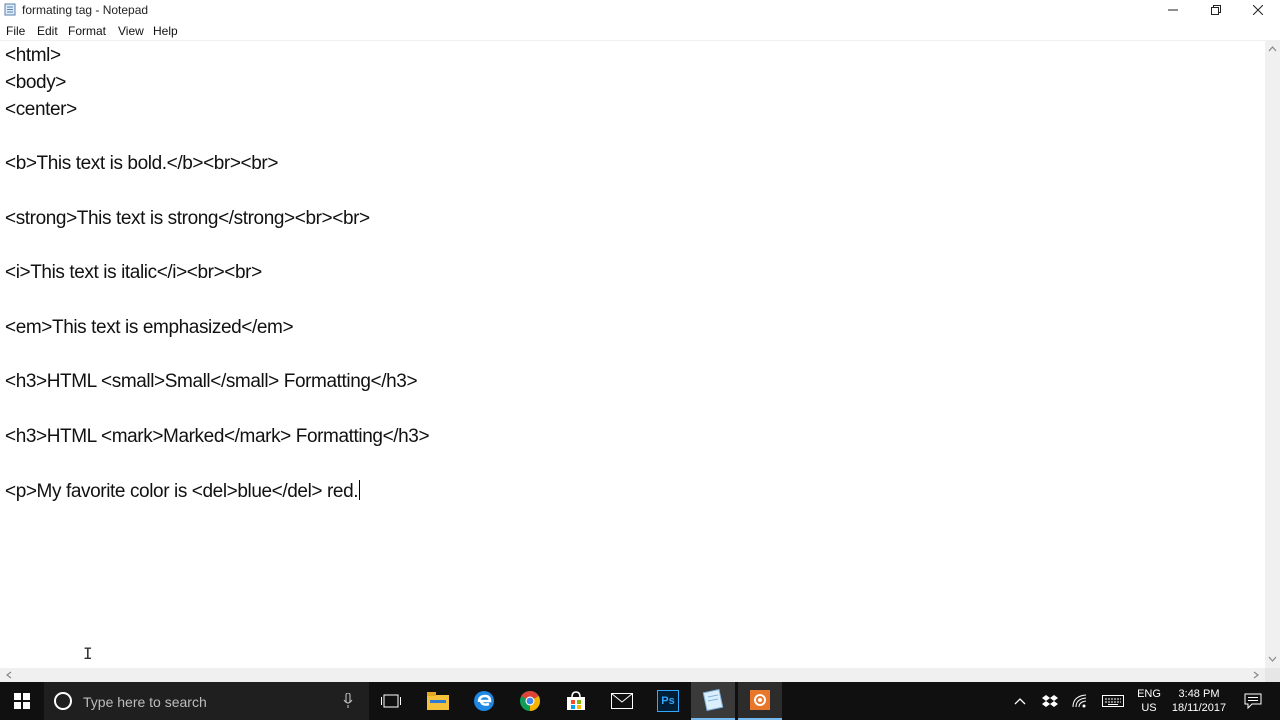  I want to click on keyboard-layout: US, so click(1149, 708).